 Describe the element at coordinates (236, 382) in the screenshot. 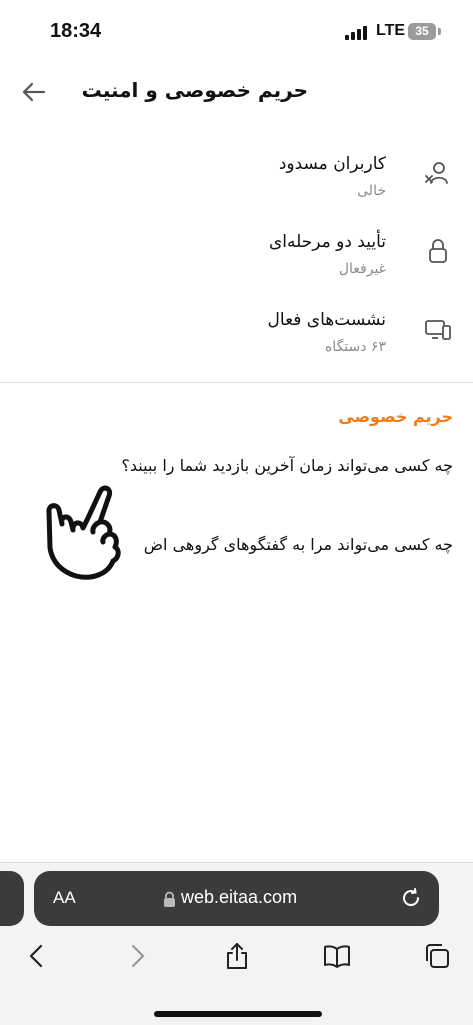

I see `section-divider` at that location.